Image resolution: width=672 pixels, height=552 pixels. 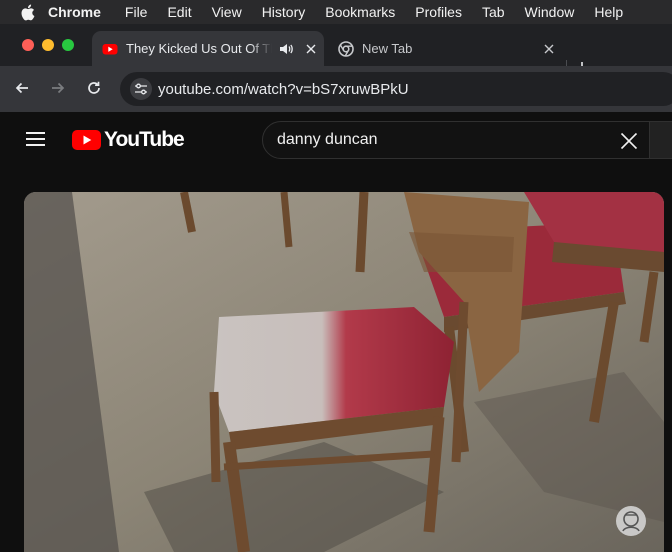 I want to click on browser-toolbar: youtube.com/watch?v=bS7xruwBPkU, so click(x=336, y=89).